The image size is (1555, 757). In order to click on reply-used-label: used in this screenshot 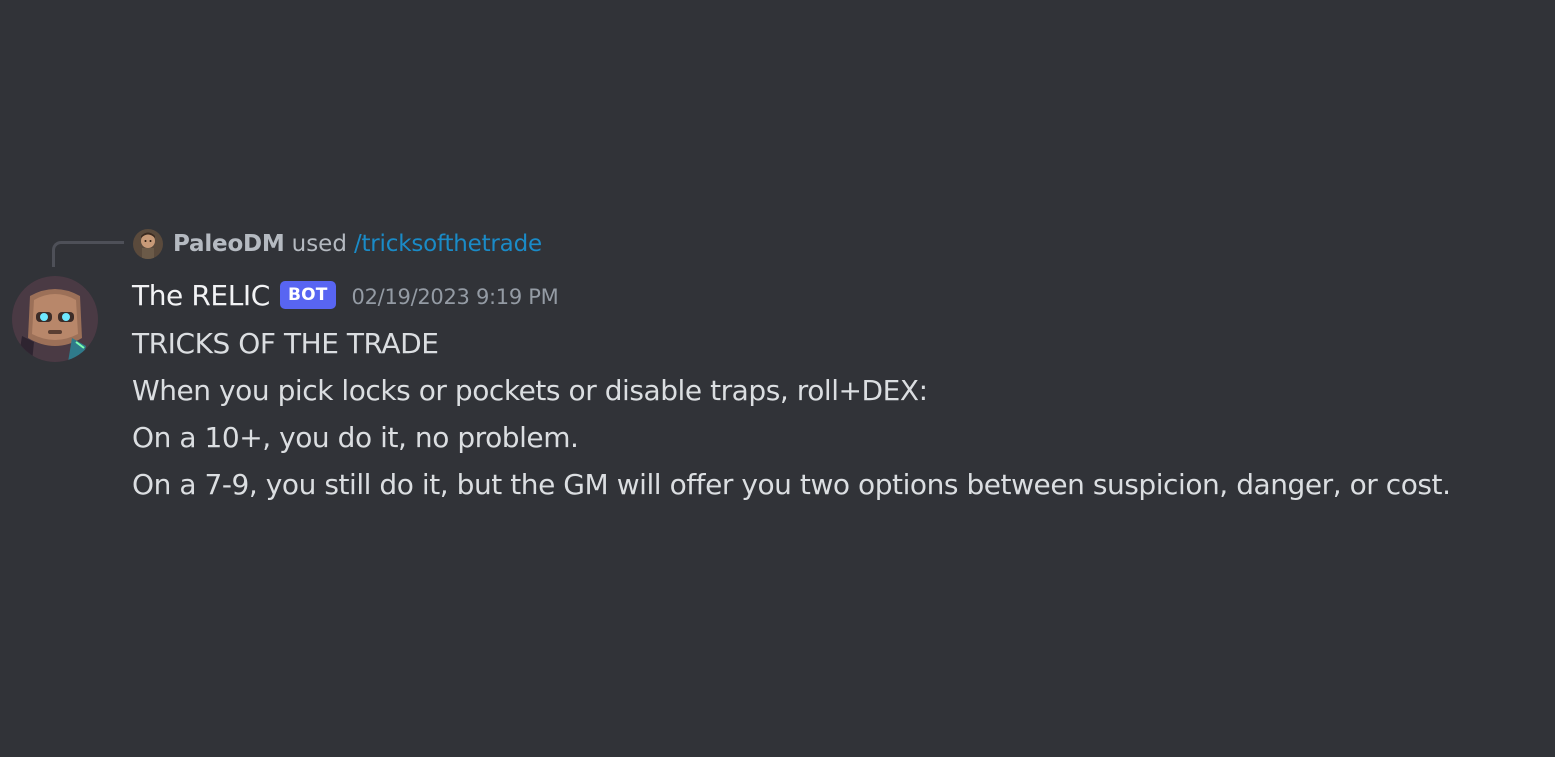, I will do `click(319, 244)`.